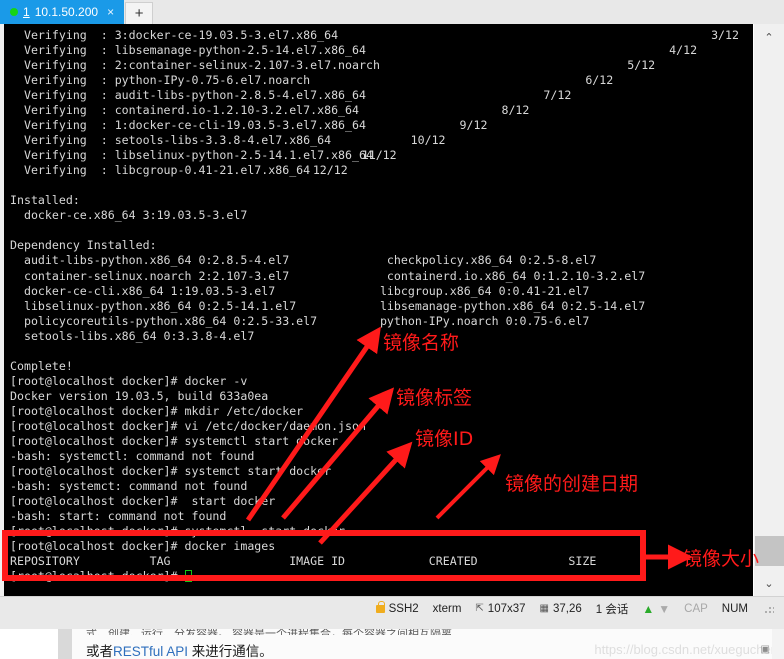  Describe the element at coordinates (143, 546) in the screenshot. I see `terminal-line: [root@localhost docker]# docker images` at that location.